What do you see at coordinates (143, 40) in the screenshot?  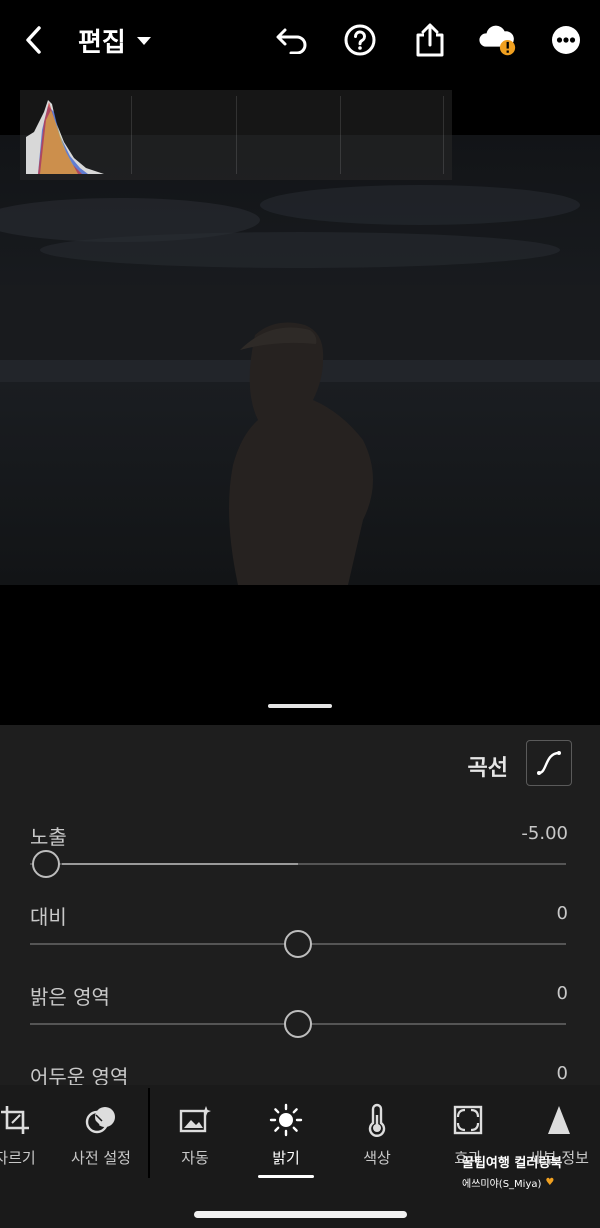 I see `caret-down-icon` at bounding box center [143, 40].